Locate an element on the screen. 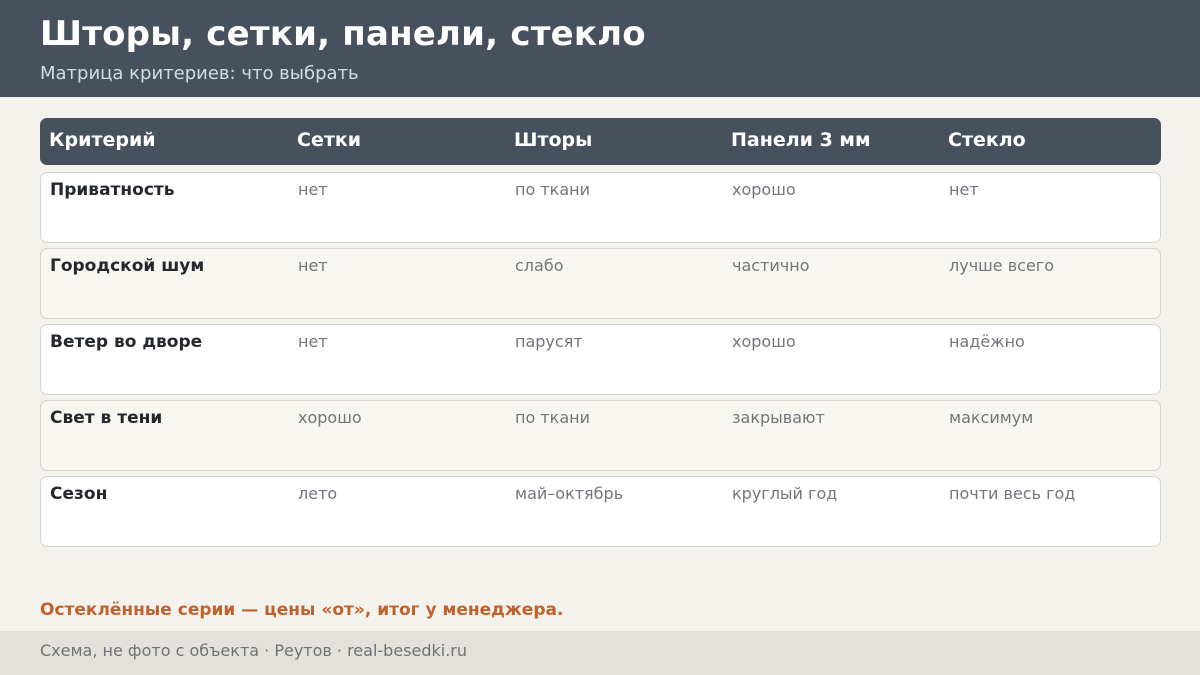 Image resolution: width=1200 pixels, height=675 pixels. column-header-glass: Стекло is located at coordinates (987, 140).